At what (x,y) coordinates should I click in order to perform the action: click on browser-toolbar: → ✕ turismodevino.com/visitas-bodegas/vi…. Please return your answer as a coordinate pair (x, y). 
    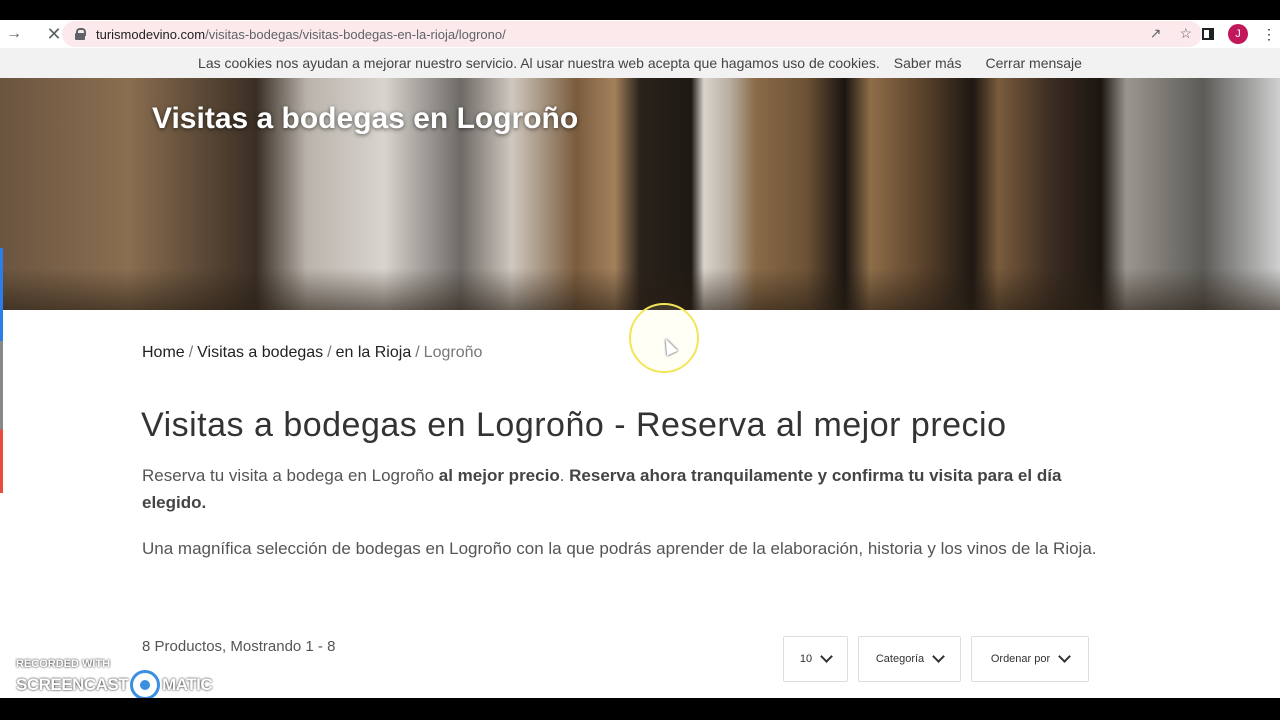
    Looking at the image, I should click on (640, 34).